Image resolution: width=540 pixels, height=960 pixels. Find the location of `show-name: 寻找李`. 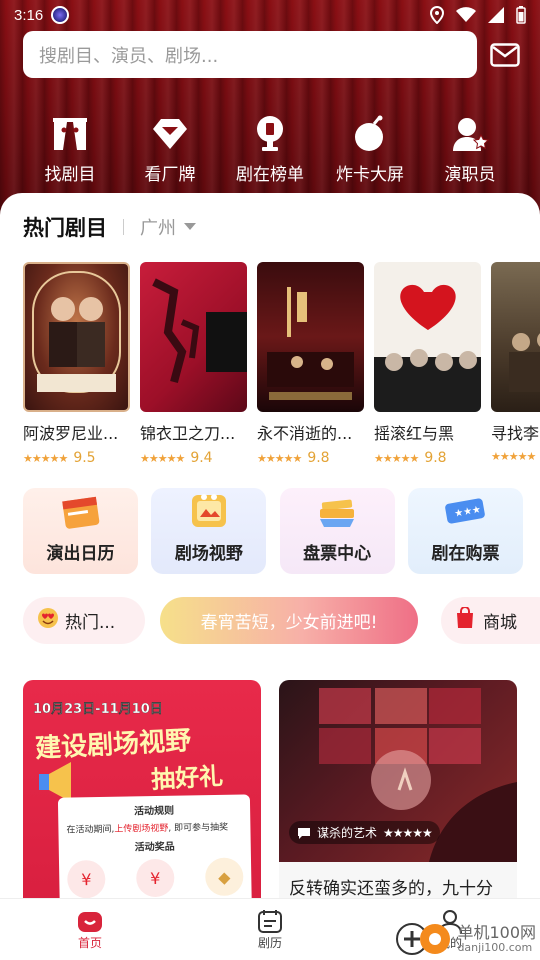

show-name: 寻找李 is located at coordinates (515, 433).